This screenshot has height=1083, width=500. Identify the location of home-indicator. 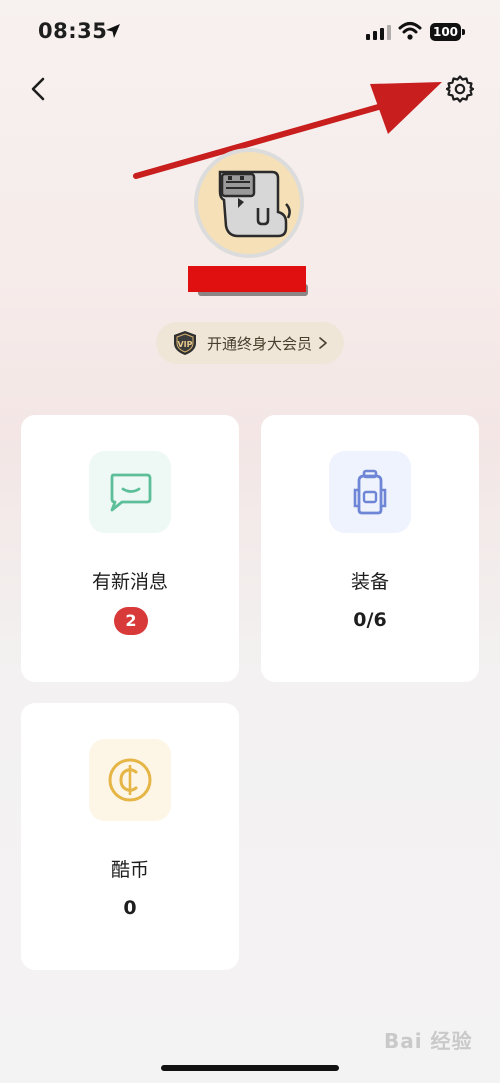
(250, 1068).